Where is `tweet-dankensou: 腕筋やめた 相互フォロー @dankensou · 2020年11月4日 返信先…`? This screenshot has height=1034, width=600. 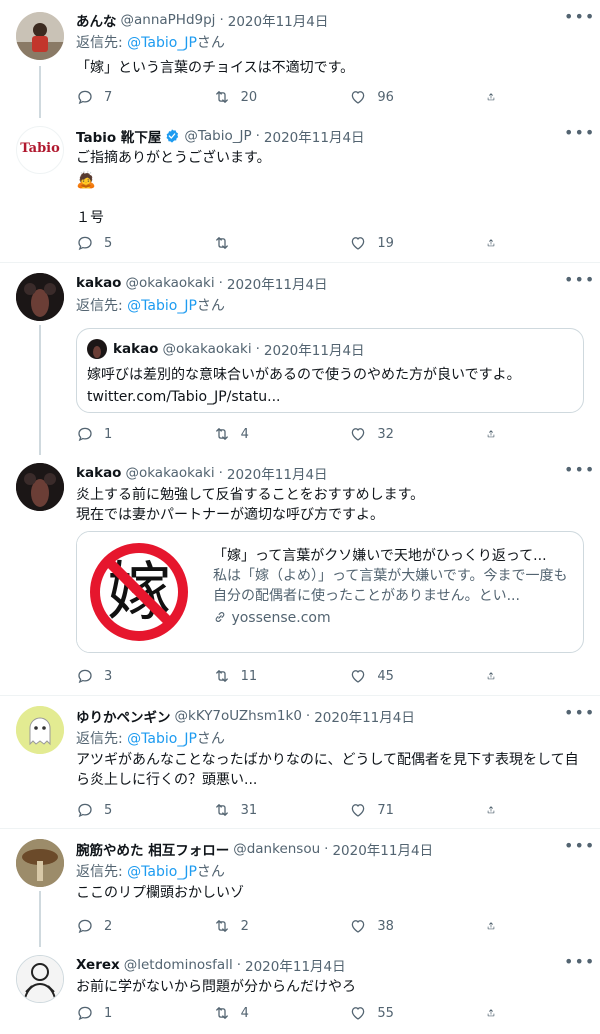 tweet-dankensou: 腕筋やめた 相互フォロー @dankensou · 2020年11月4日 返信先… is located at coordinates (300, 888).